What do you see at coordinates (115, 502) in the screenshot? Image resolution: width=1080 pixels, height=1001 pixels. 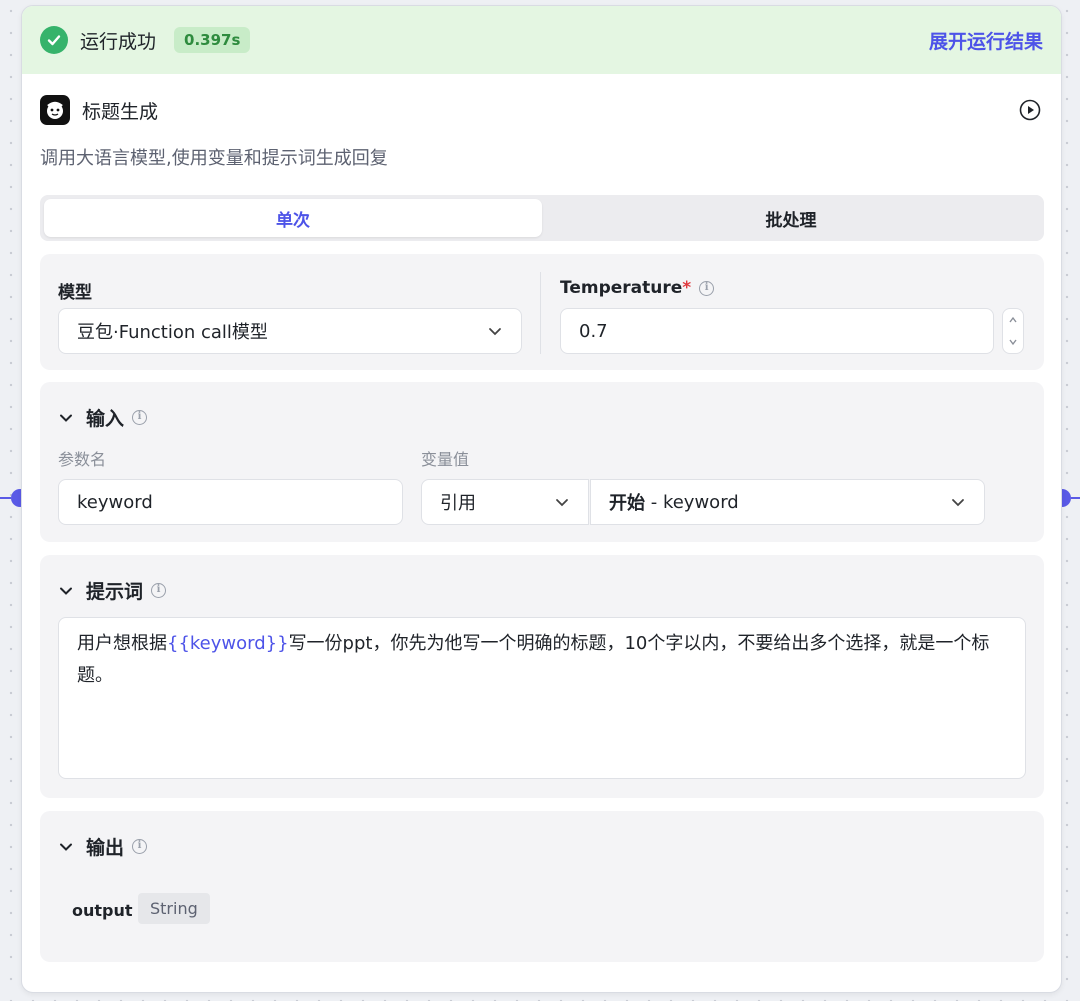 I see `param-name-value: keyword` at bounding box center [115, 502].